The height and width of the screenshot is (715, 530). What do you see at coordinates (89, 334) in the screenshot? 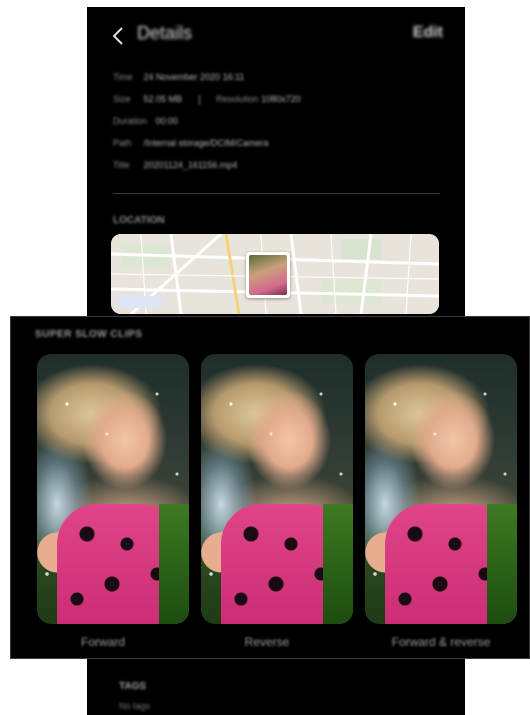
I see `super-slow-clips-heading: SUPER SLOW CLIPS` at bounding box center [89, 334].